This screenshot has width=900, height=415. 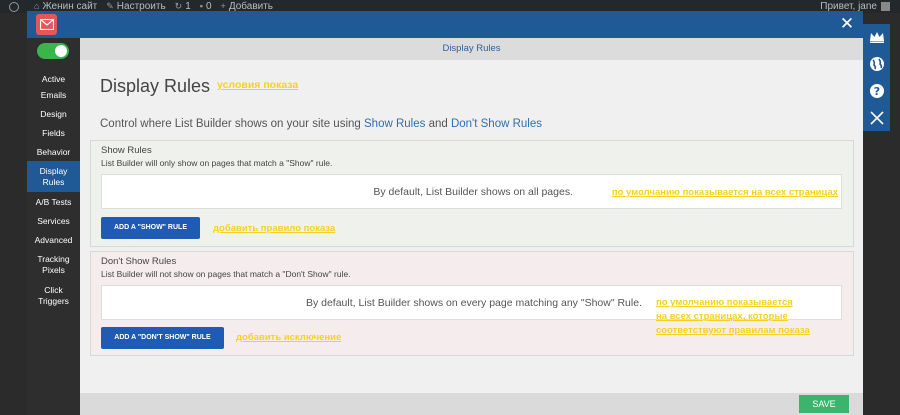 I want to click on sidebar-item-behavior: Behavior, so click(x=53, y=152).